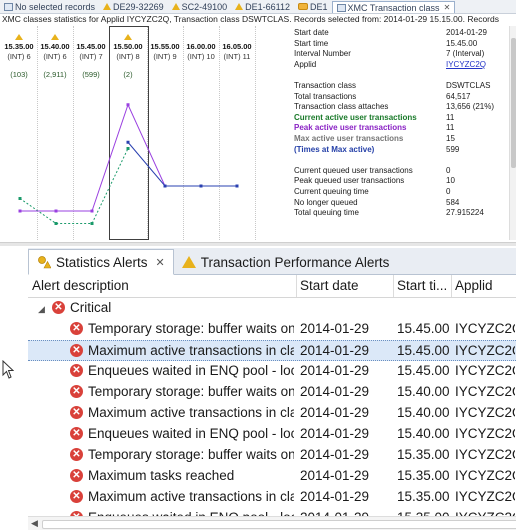  What do you see at coordinates (400, 54) in the screenshot?
I see `detail-row: Interval Number 7 (Interval)` at bounding box center [400, 54].